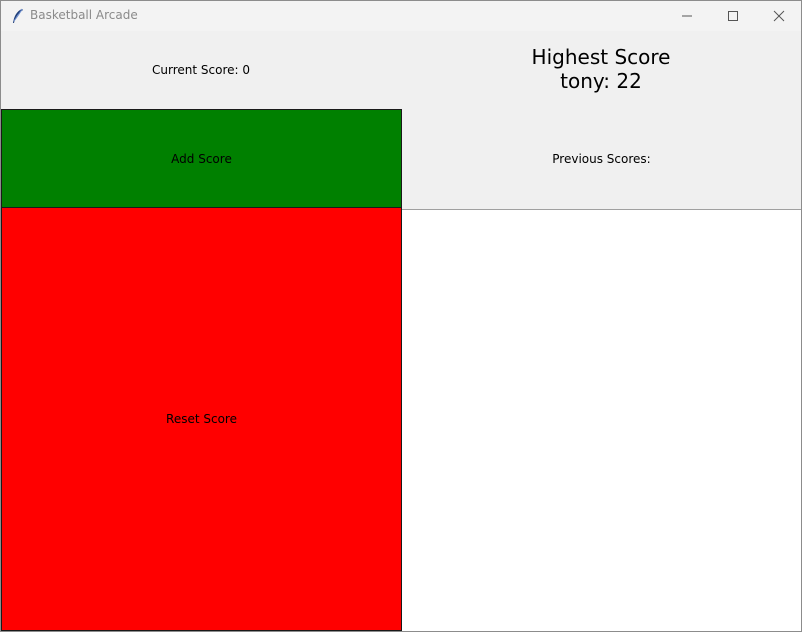  What do you see at coordinates (18, 16) in the screenshot?
I see `feather-icon` at bounding box center [18, 16].